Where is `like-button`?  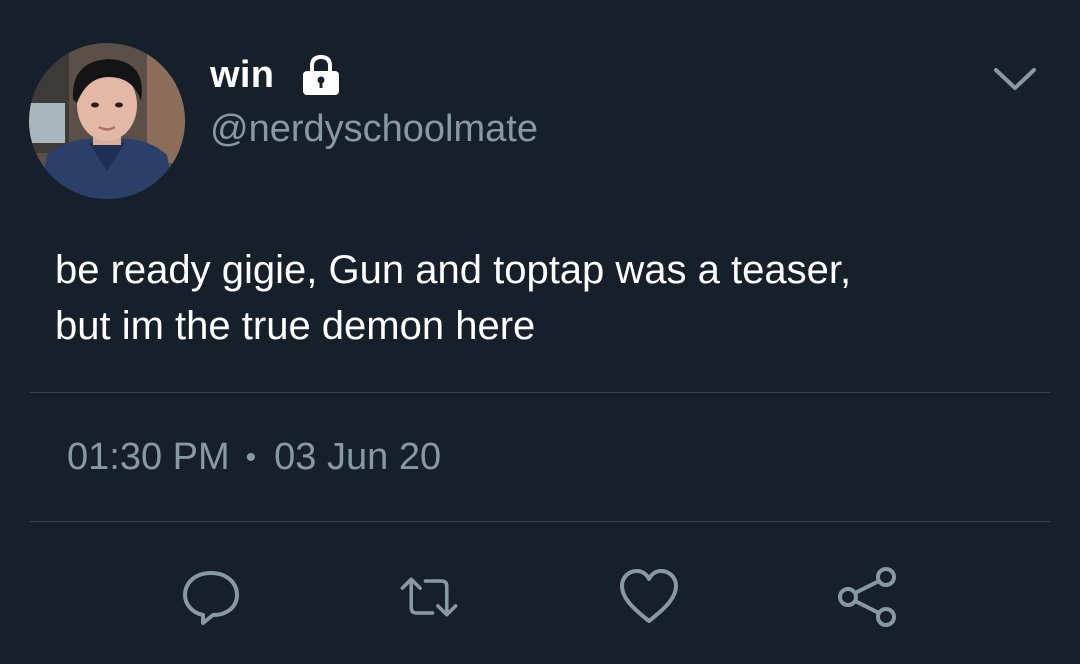
like-button is located at coordinates (649, 597).